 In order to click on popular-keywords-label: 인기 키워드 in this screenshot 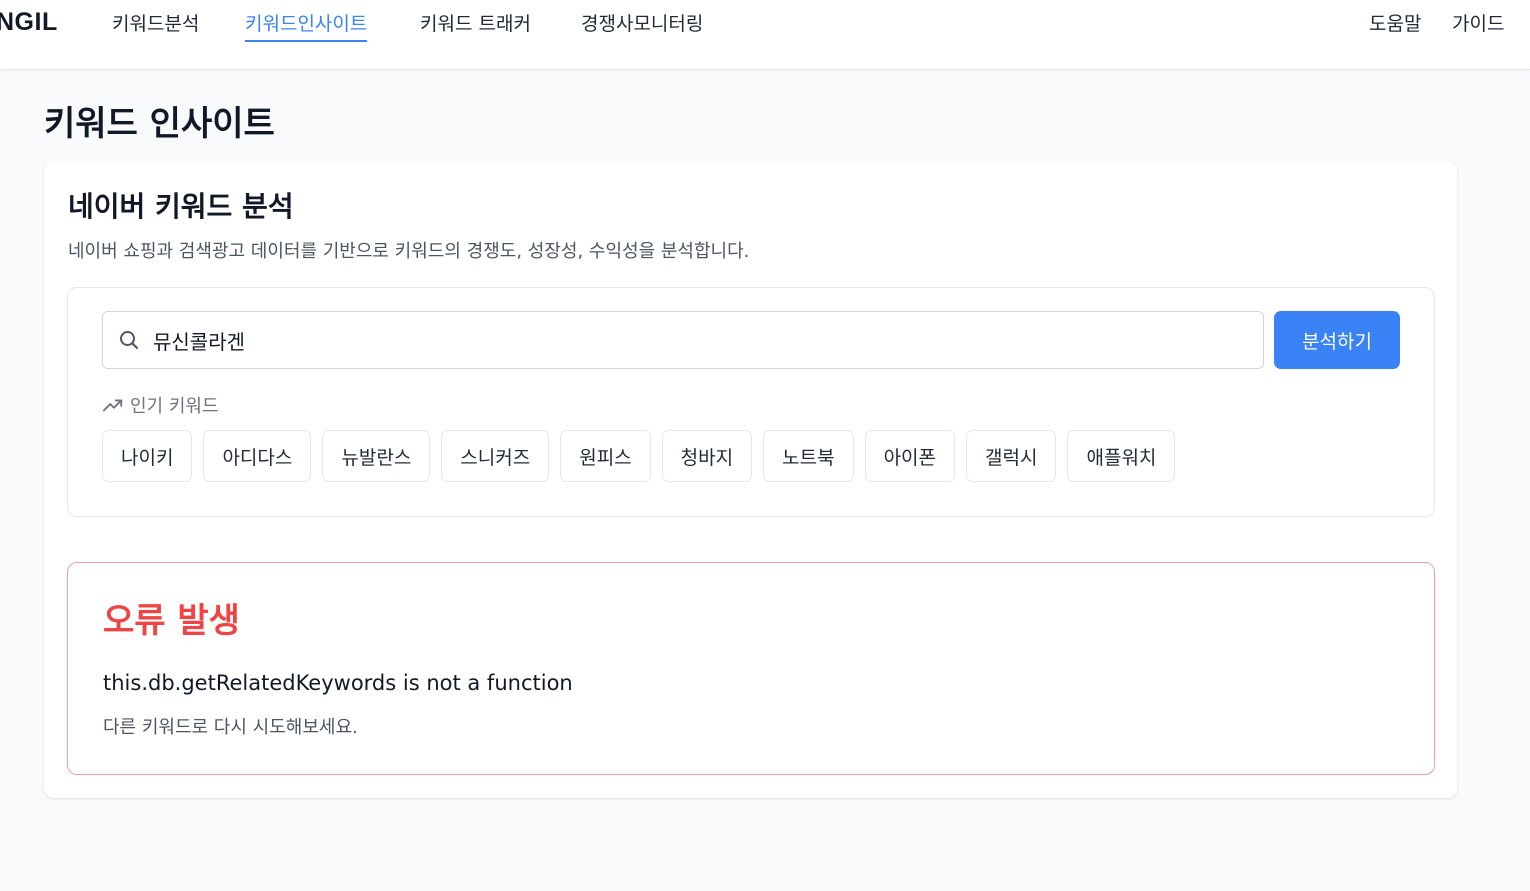, I will do `click(174, 406)`.